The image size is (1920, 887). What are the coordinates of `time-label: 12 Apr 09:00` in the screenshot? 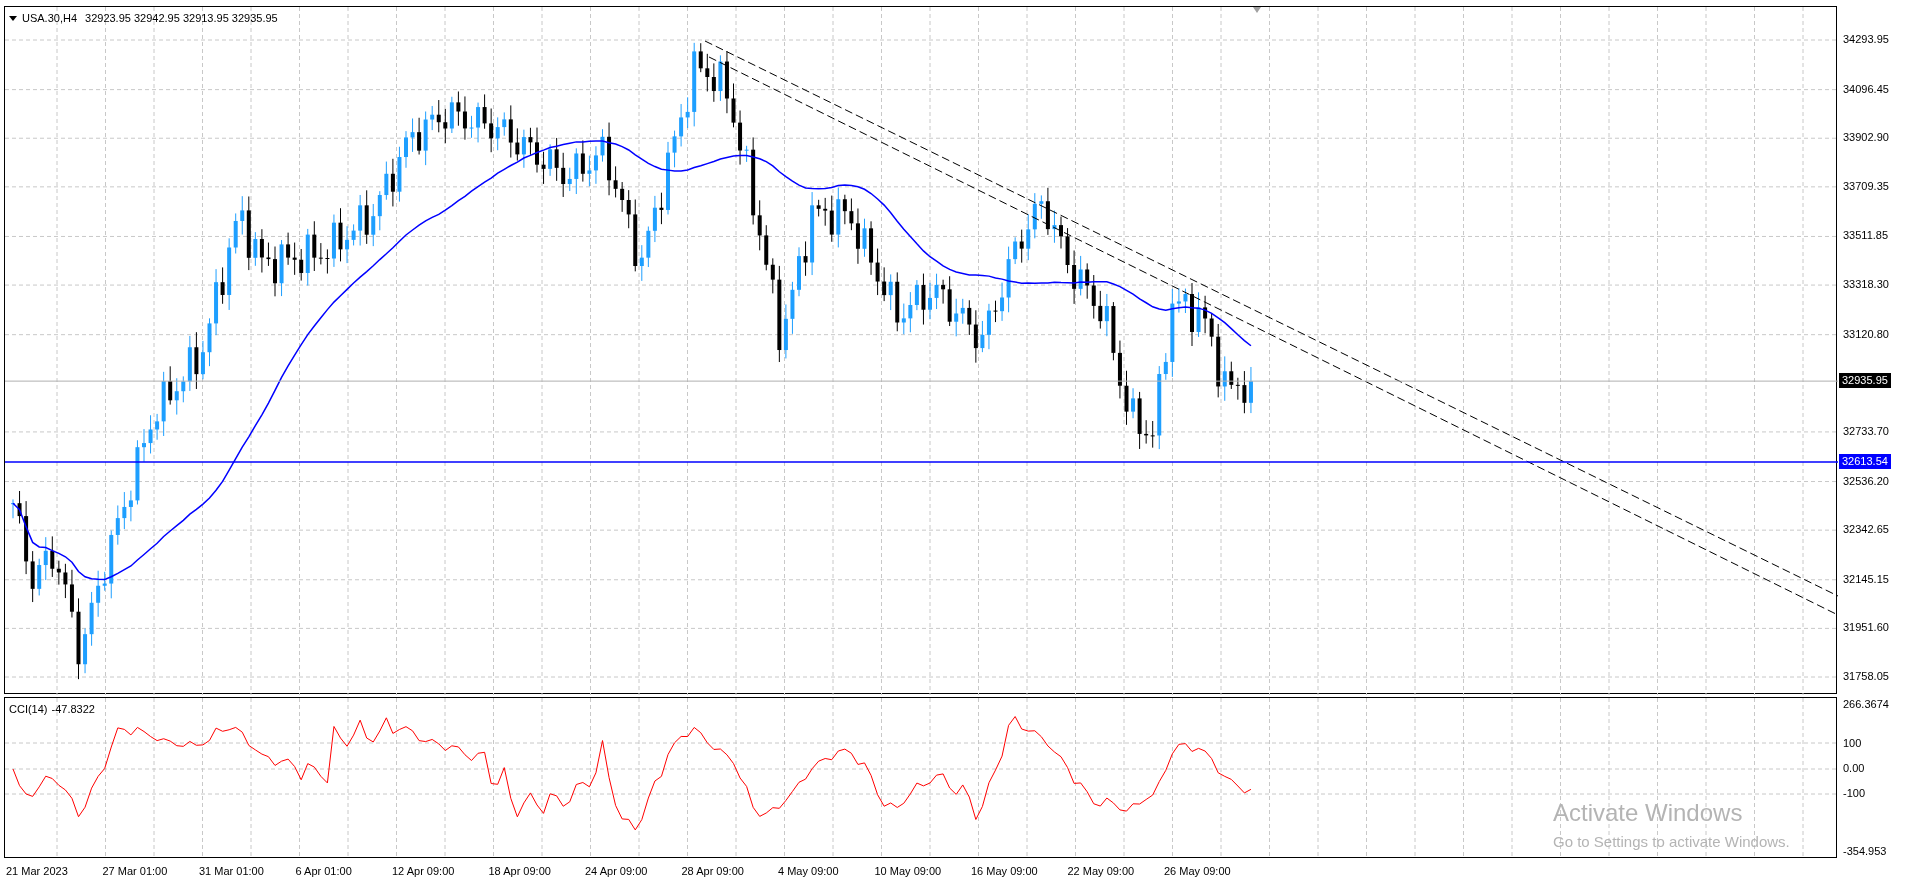 It's located at (424, 871).